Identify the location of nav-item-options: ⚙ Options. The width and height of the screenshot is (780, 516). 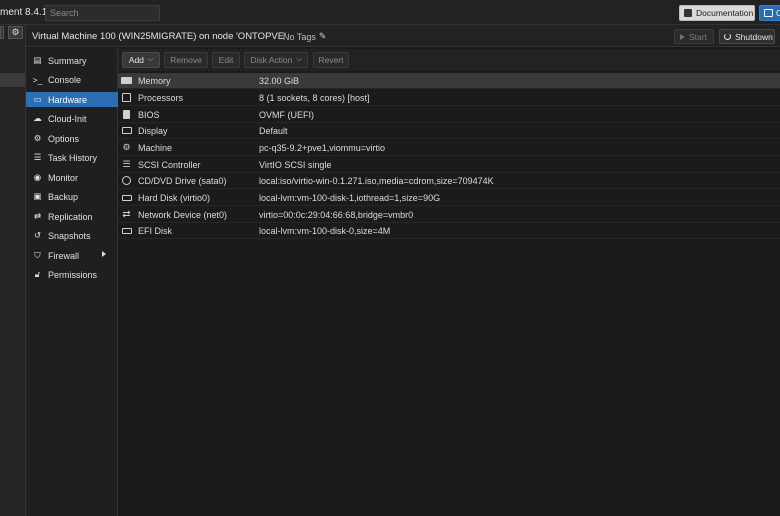
(72, 138).